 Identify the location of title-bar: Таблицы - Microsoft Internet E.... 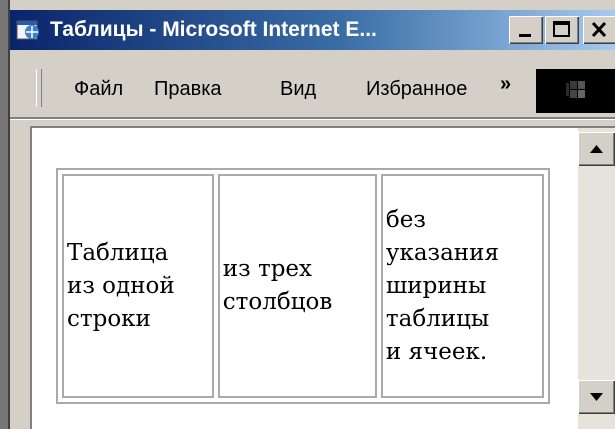
(312, 30).